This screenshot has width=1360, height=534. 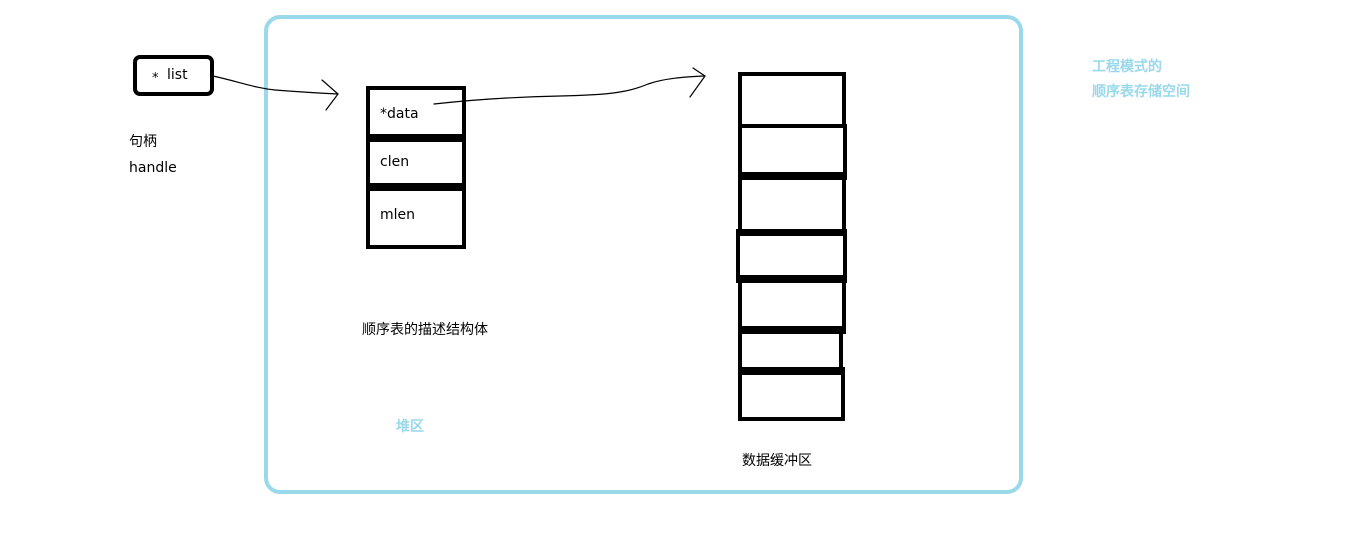 I want to click on handle-to-struct-arrow, so click(x=275, y=85).